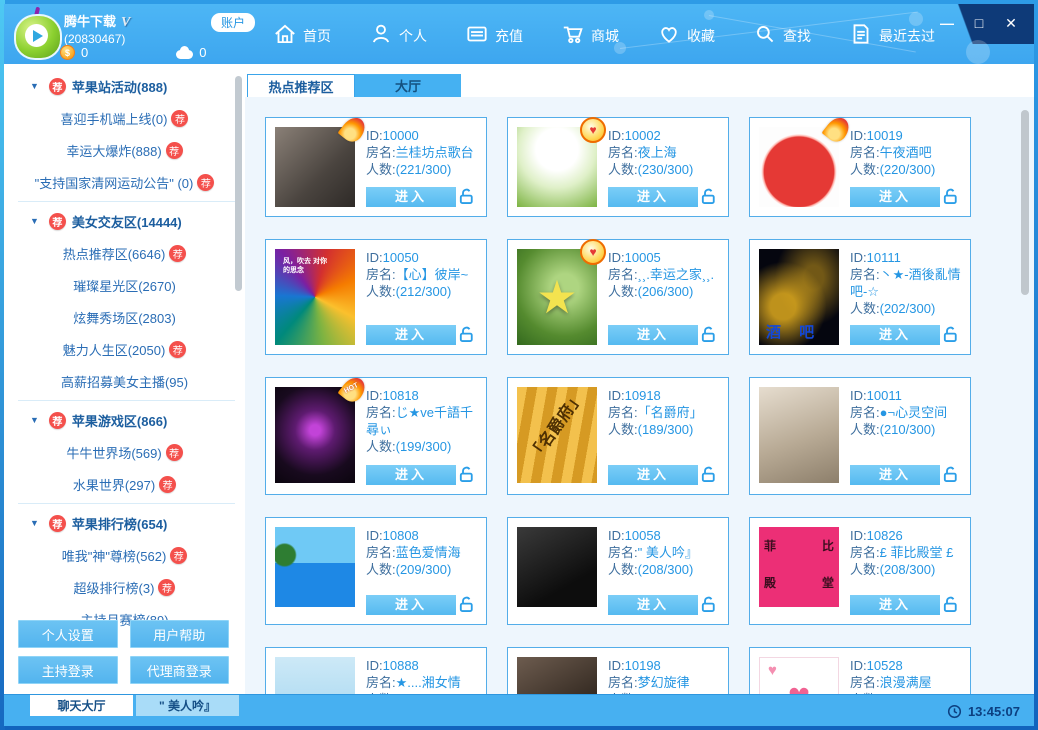 This screenshot has width=1038, height=730. I want to click on room-thumbnail: 酒 吧, so click(799, 297).